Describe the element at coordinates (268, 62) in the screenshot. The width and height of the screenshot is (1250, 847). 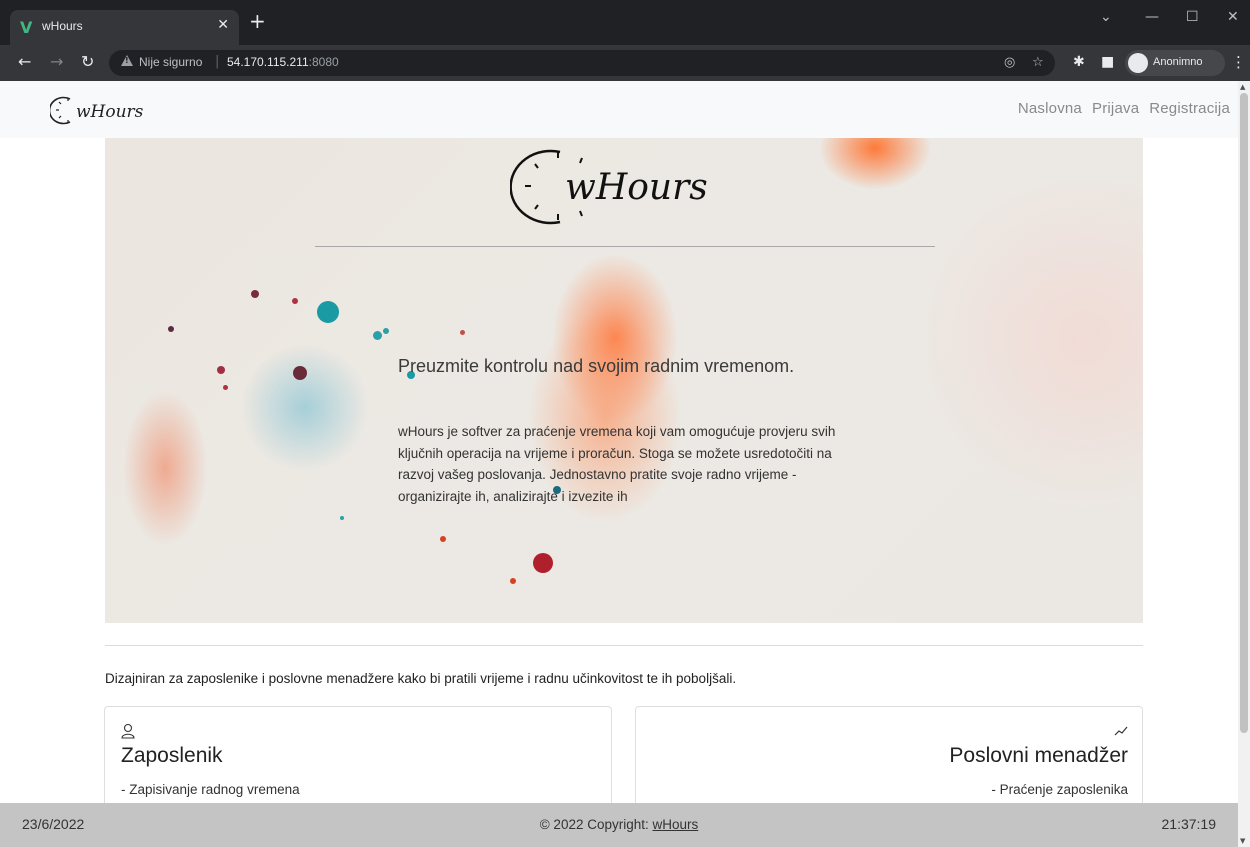
I see `url-host: 54.170.115.211` at that location.